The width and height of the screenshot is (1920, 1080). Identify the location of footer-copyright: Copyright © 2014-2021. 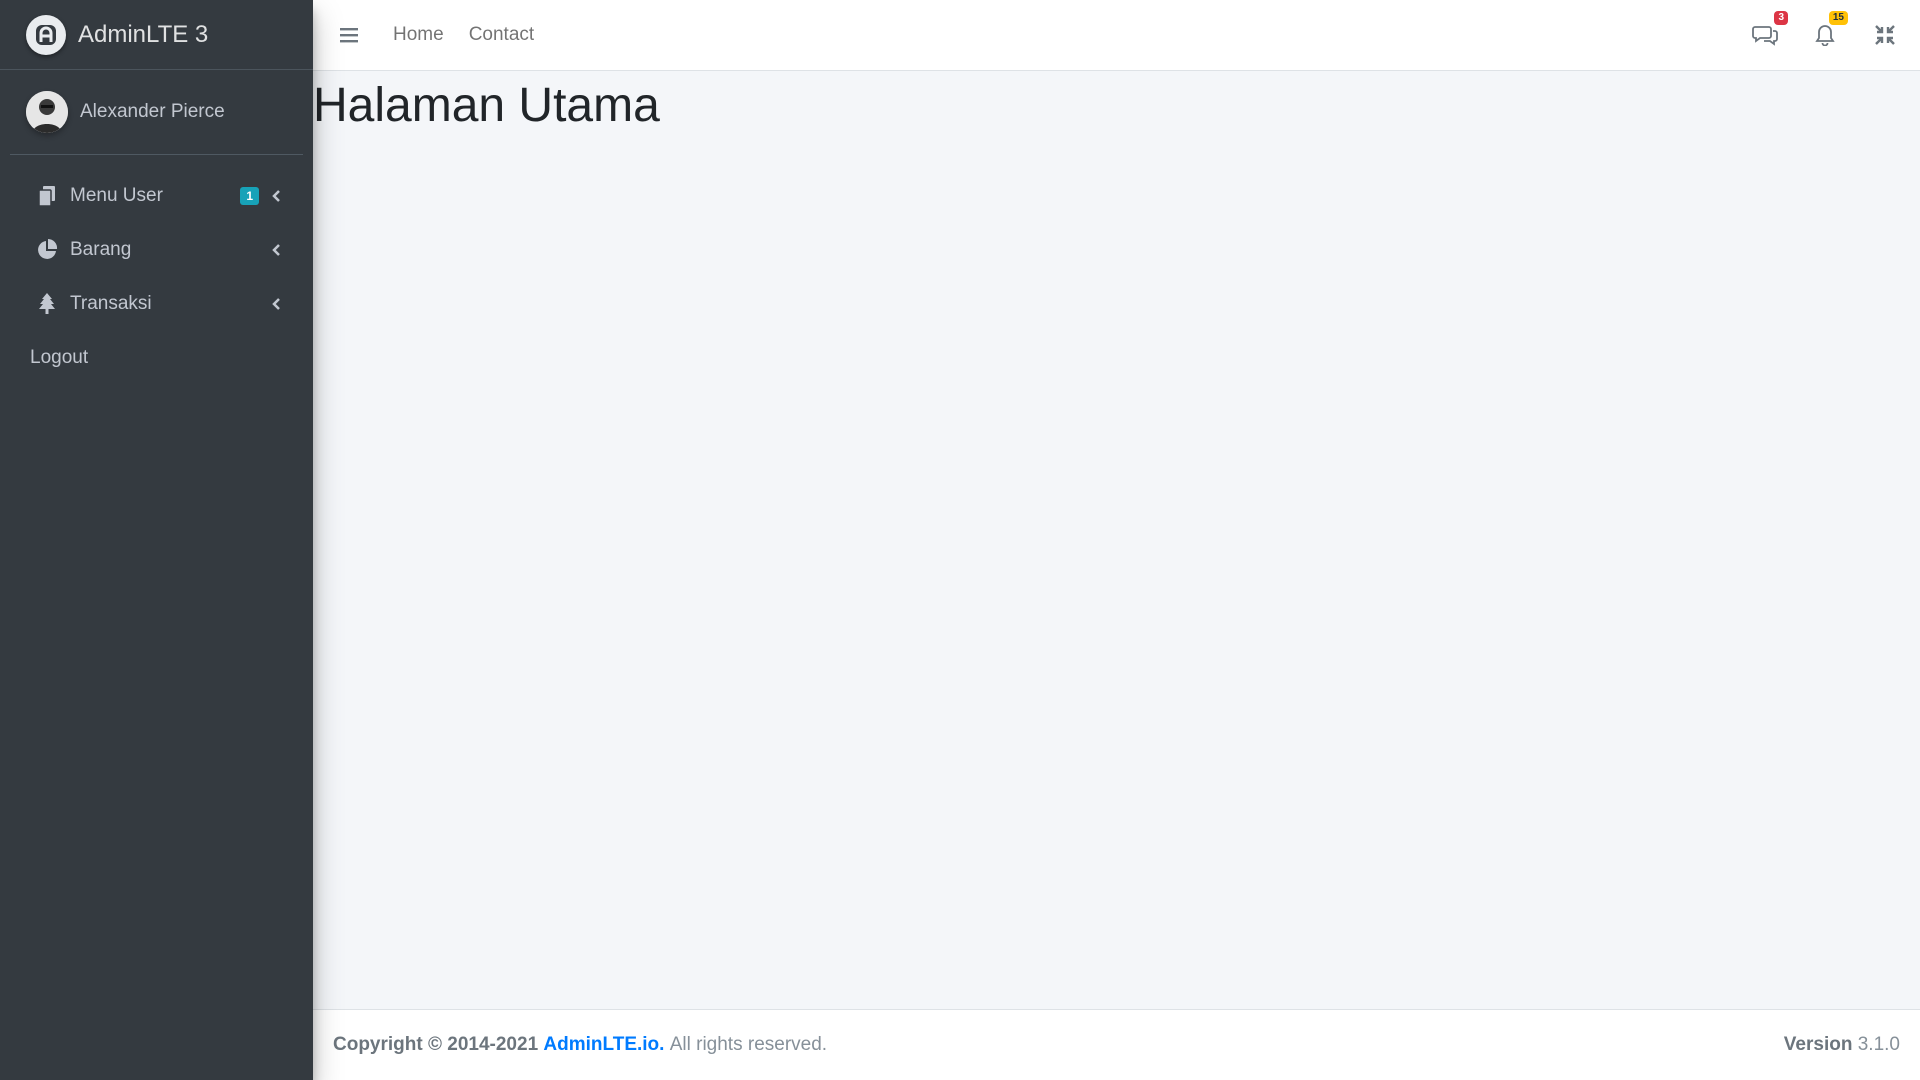
(436, 1044).